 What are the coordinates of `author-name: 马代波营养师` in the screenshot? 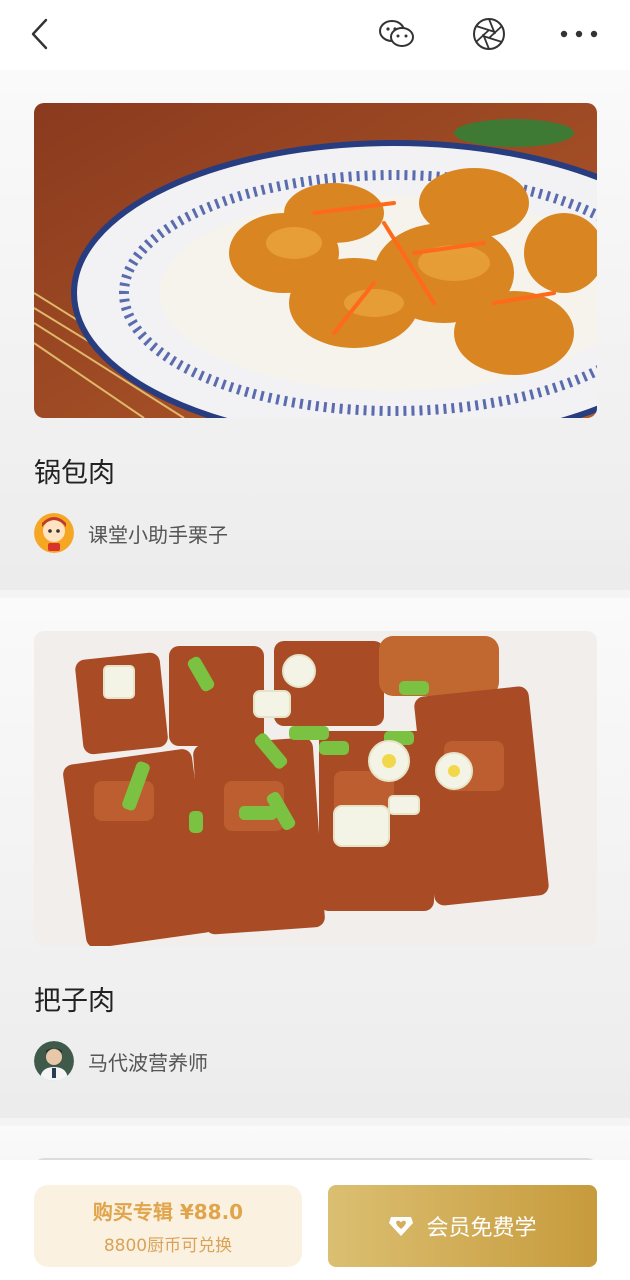 It's located at (148, 1062).